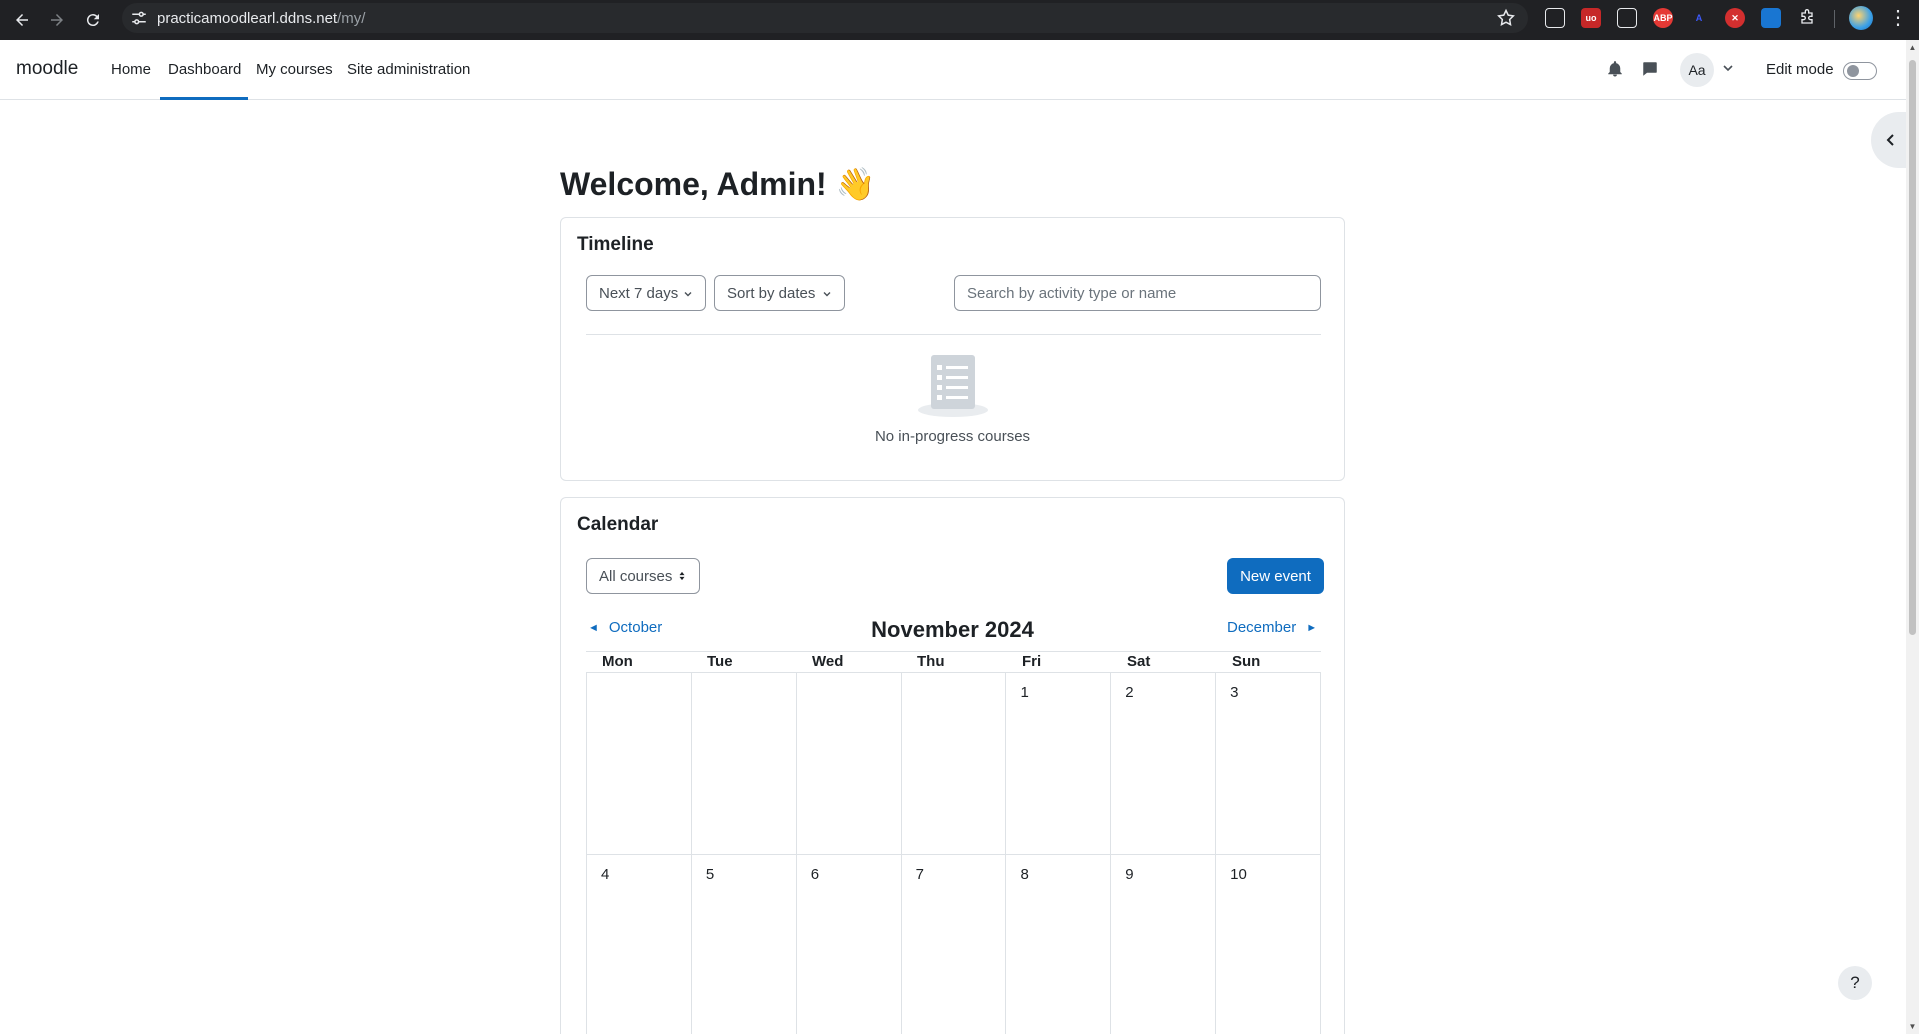 The image size is (1919, 1034). Describe the element at coordinates (771, 293) in the screenshot. I see `timeline-sort-label: Sort by dates` at that location.